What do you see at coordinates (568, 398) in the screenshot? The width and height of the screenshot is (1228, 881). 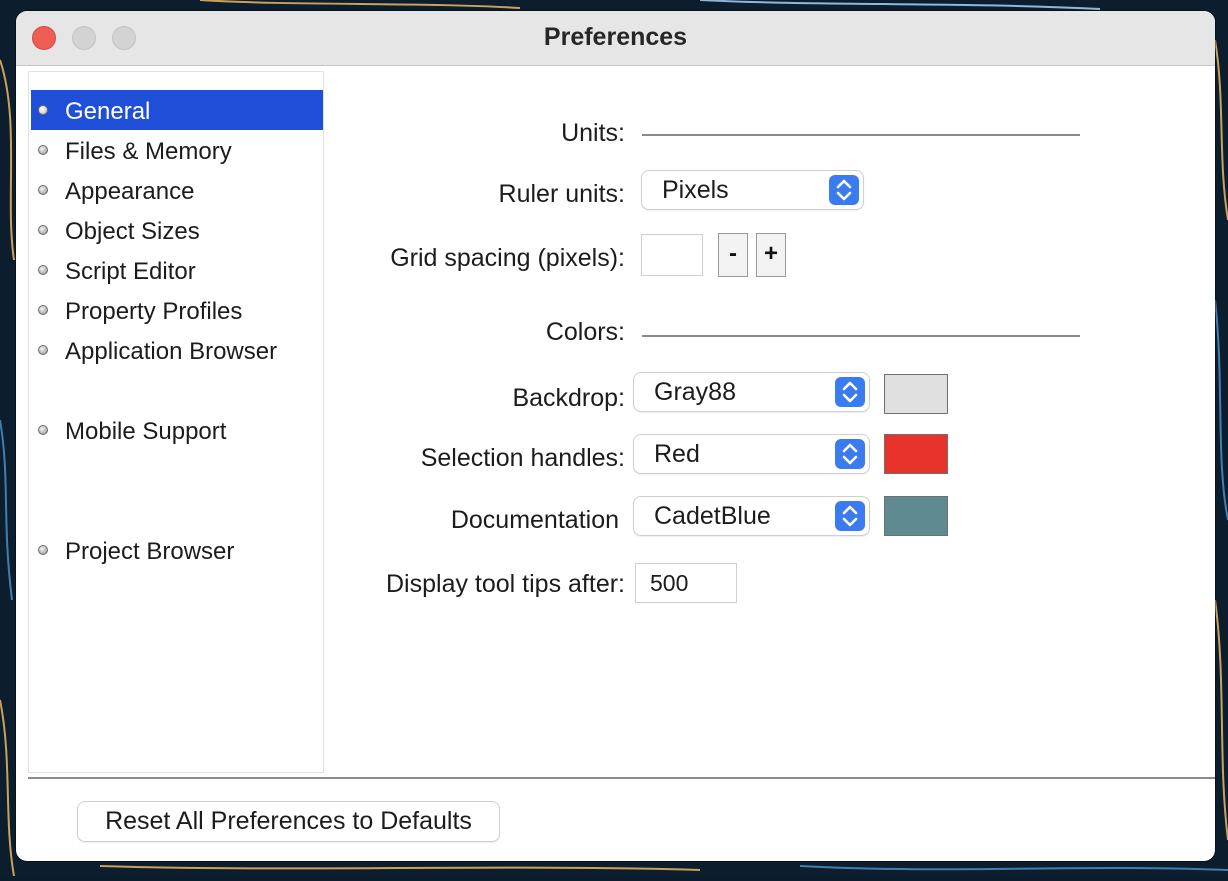 I see `backdrop-label: Backdrop:` at bounding box center [568, 398].